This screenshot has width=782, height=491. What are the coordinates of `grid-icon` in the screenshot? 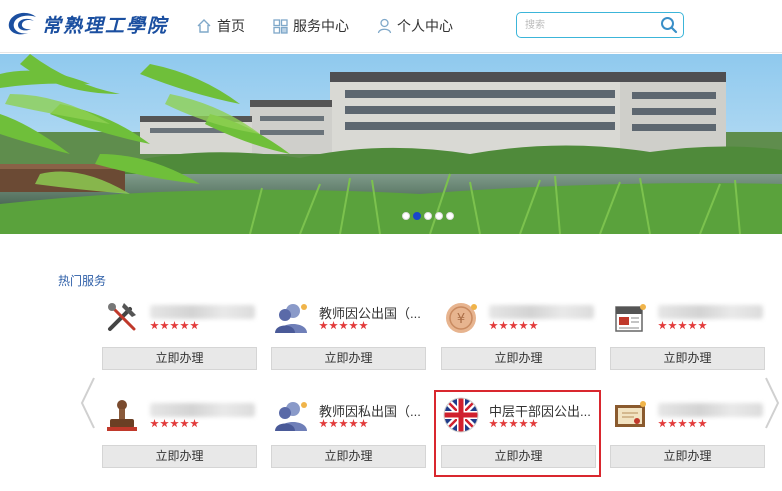 It's located at (280, 26).